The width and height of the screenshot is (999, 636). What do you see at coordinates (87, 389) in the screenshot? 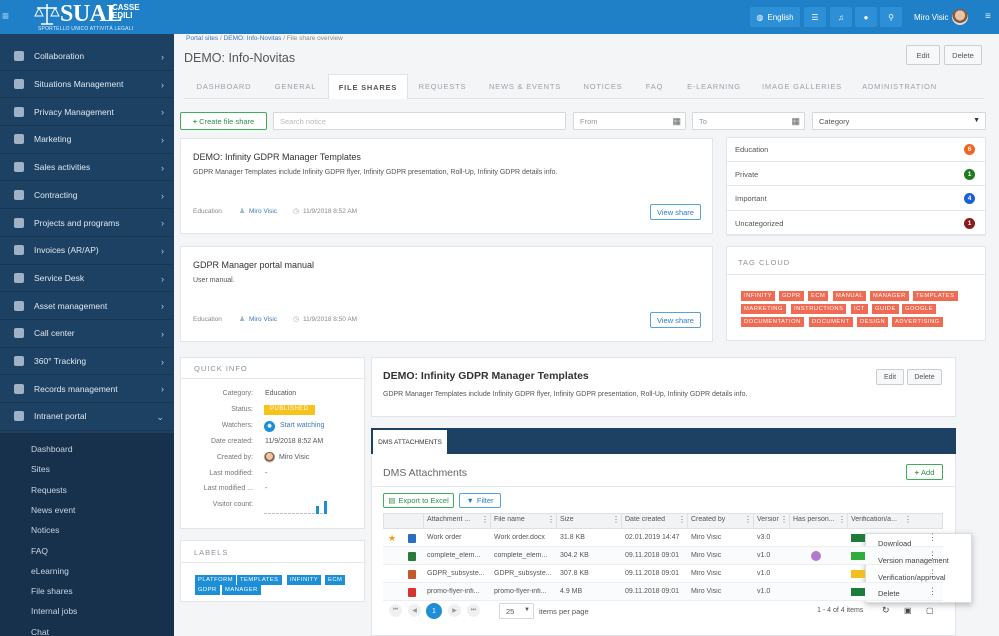
I see `sidebar-item-12: Records management ›` at bounding box center [87, 389].